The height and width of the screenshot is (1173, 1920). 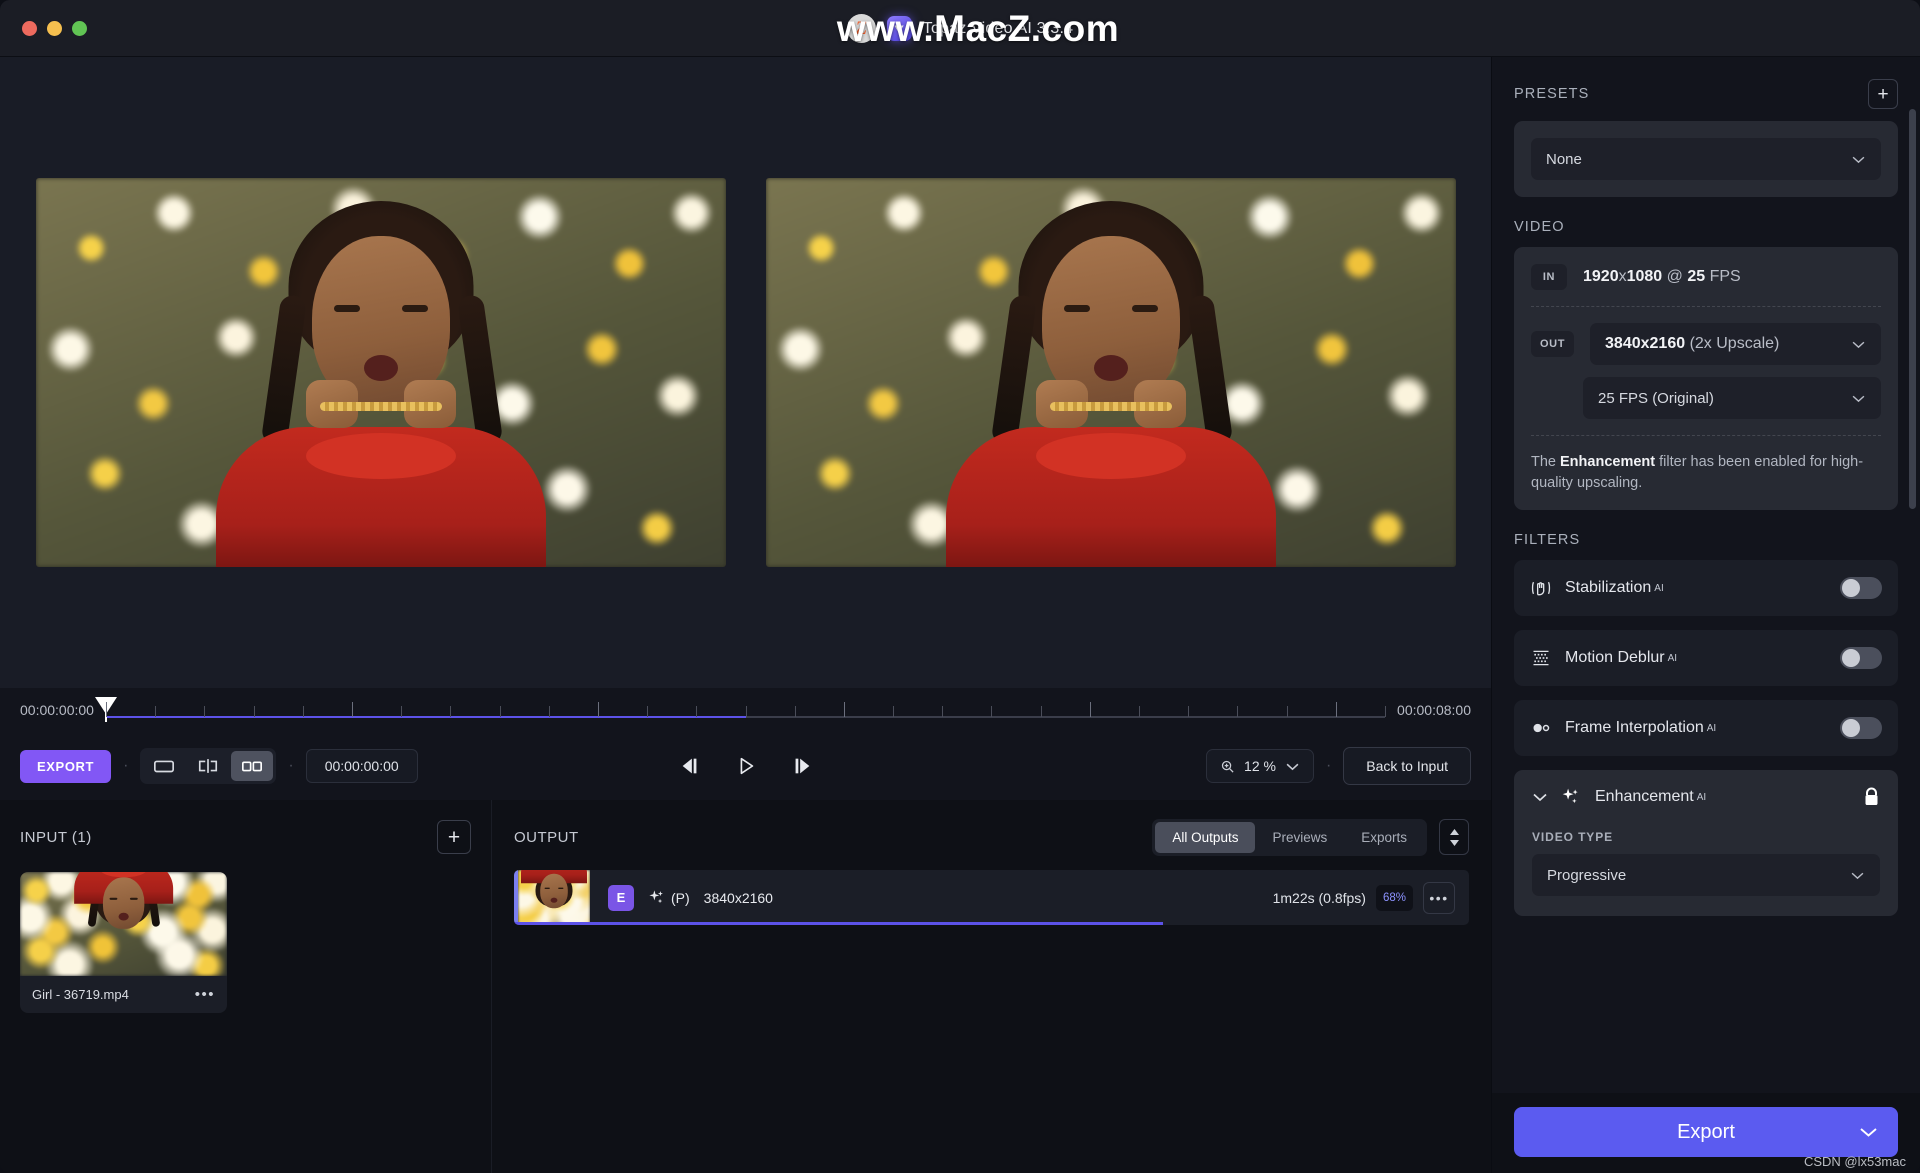 I want to click on preview-pane-input, so click(x=380, y=372).